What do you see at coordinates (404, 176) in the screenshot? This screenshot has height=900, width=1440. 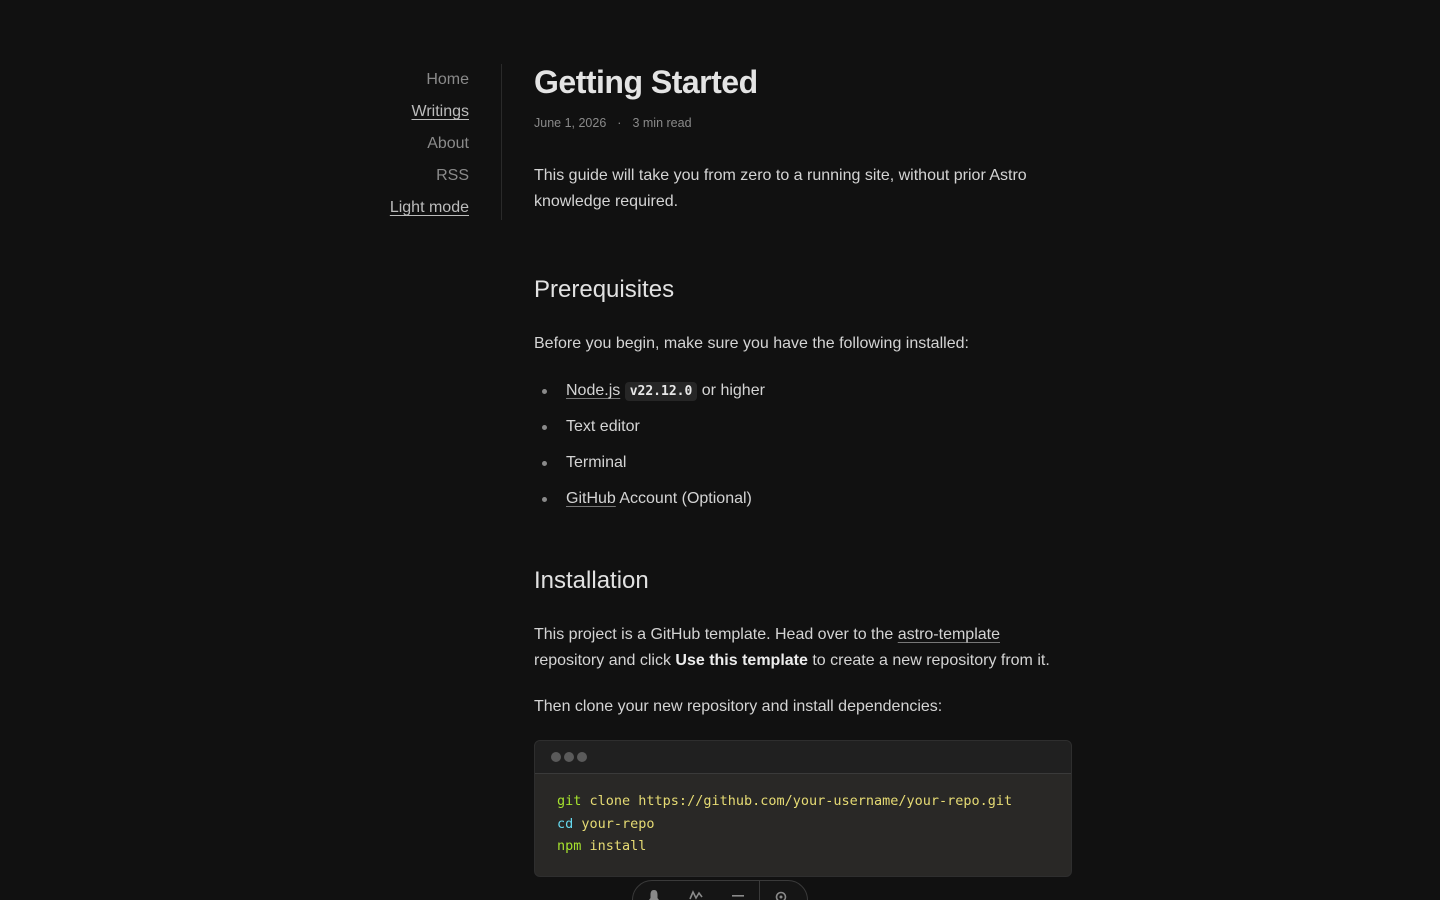 I see `nav-rss-link: RSS` at bounding box center [404, 176].